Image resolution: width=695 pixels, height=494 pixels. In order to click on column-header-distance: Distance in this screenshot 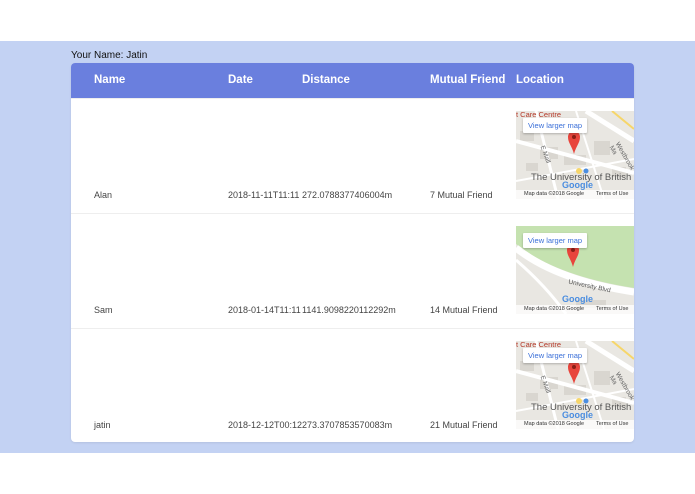, I will do `click(326, 80)`.